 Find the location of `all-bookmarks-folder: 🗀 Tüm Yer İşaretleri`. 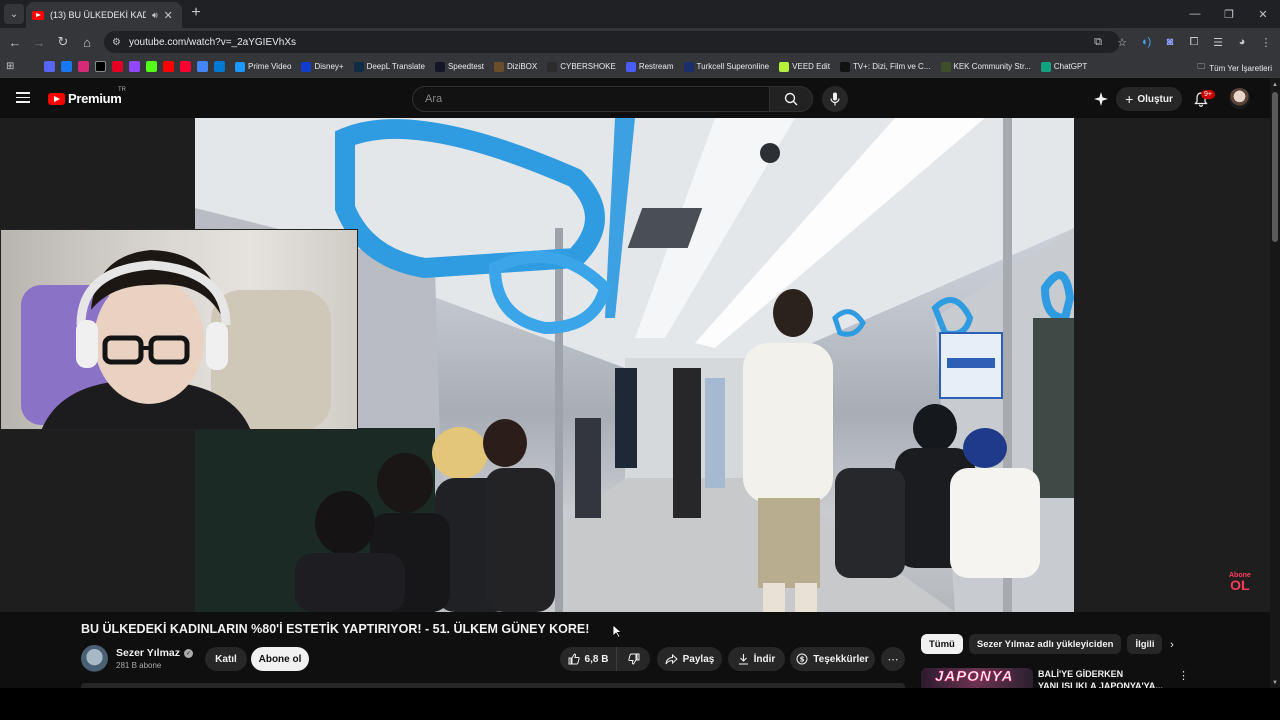

all-bookmarks-folder: 🗀 Tüm Yer İşaretleri is located at coordinates (1234, 68).